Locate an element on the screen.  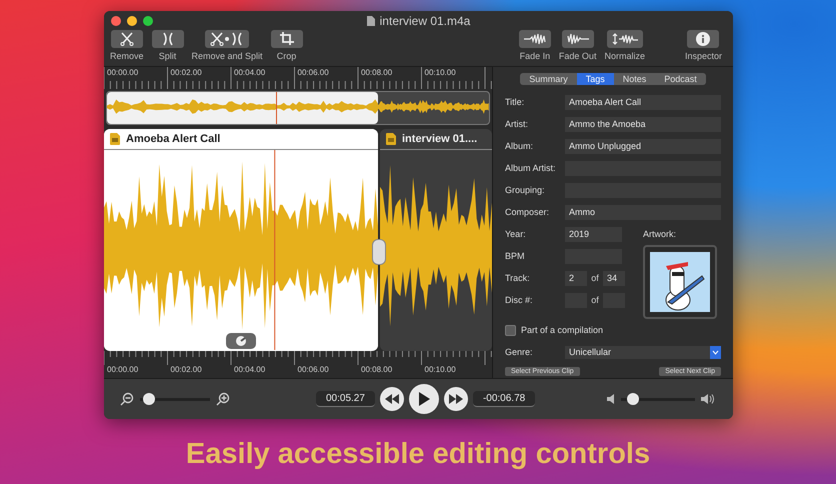
toolbar-label: Split is located at coordinates (167, 56).